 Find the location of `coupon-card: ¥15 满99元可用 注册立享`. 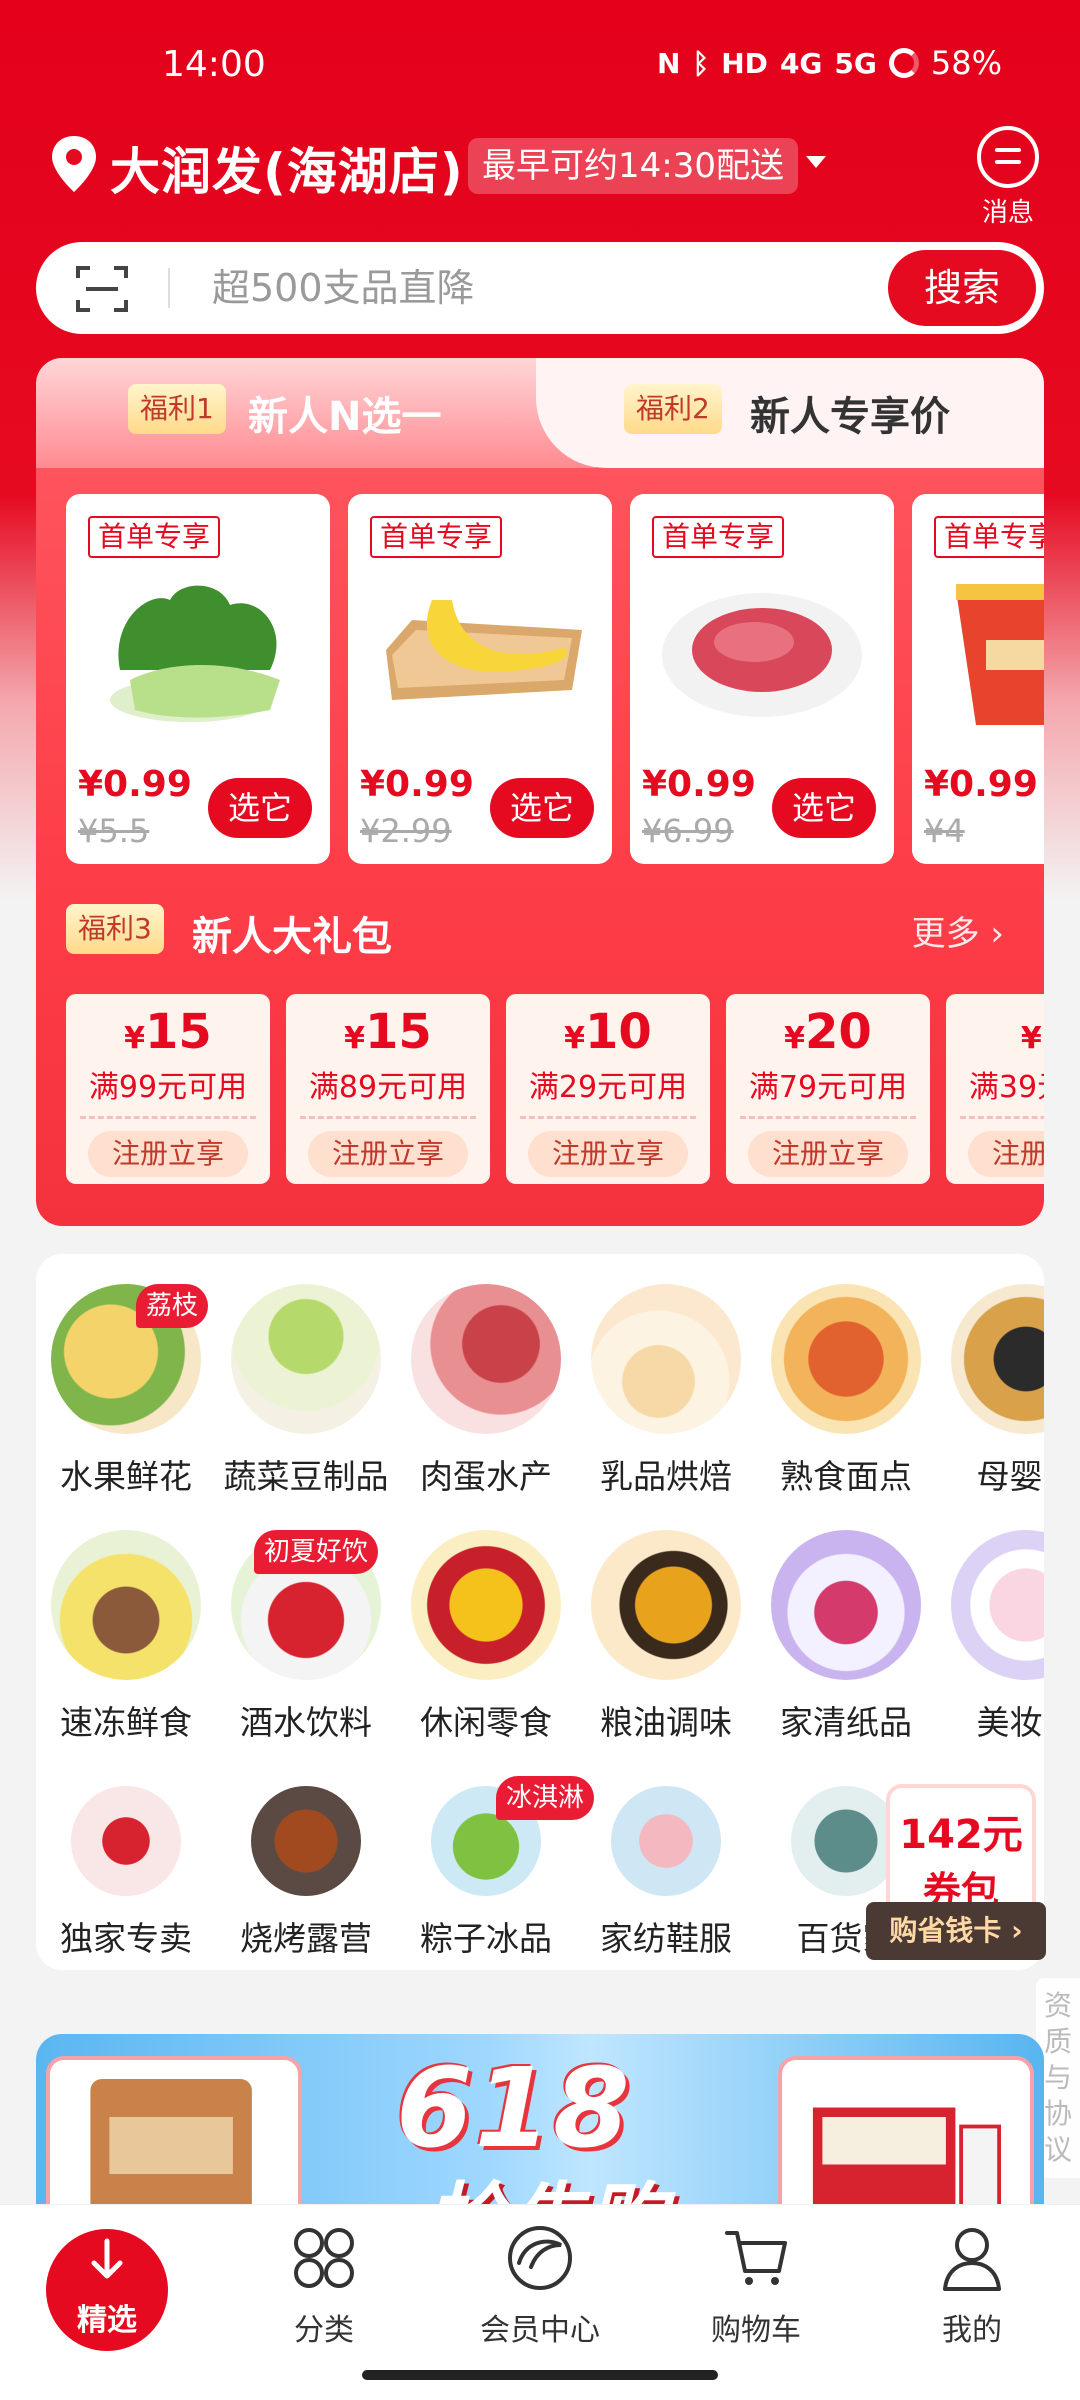

coupon-card: ¥15 满99元可用 注册立享 is located at coordinates (168, 1089).